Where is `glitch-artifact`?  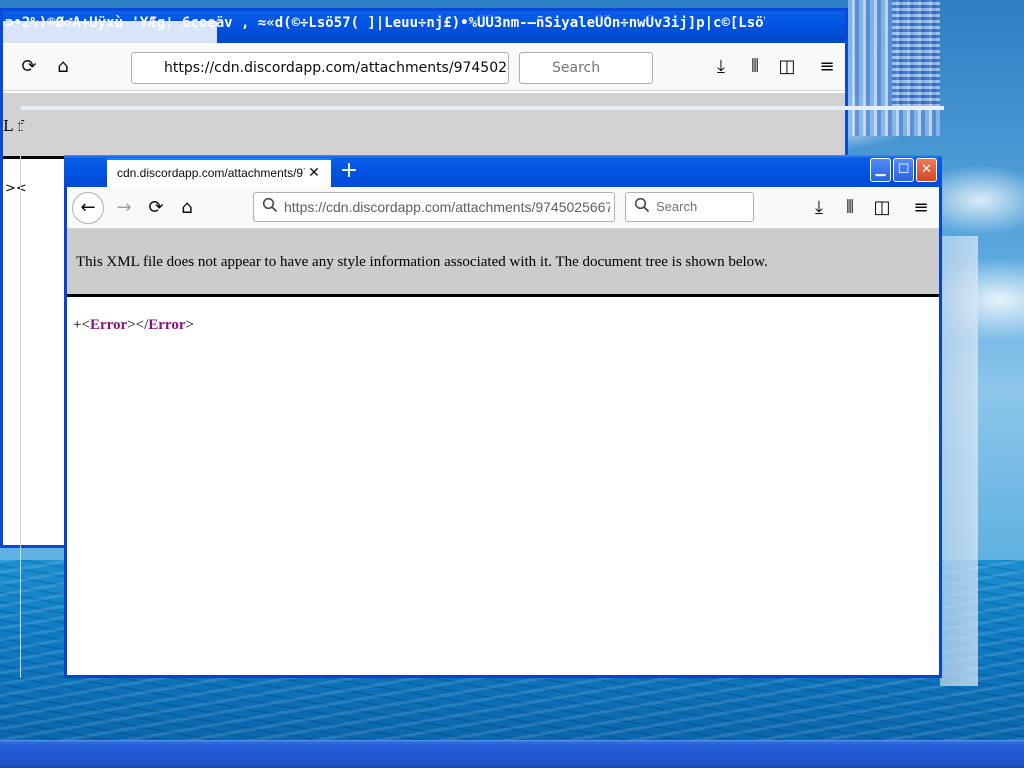
glitch-artifact is located at coordinates (916, 55).